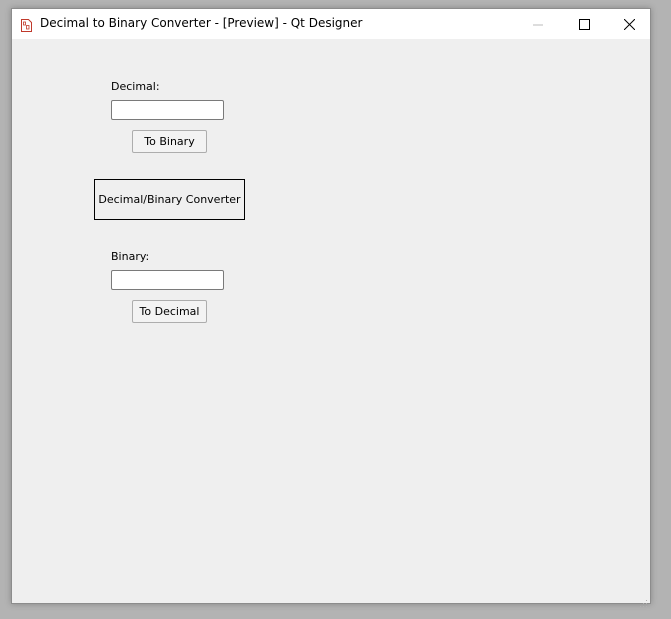 This screenshot has height=619, width=671. What do you see at coordinates (167, 110) in the screenshot?
I see `decimal-input` at bounding box center [167, 110].